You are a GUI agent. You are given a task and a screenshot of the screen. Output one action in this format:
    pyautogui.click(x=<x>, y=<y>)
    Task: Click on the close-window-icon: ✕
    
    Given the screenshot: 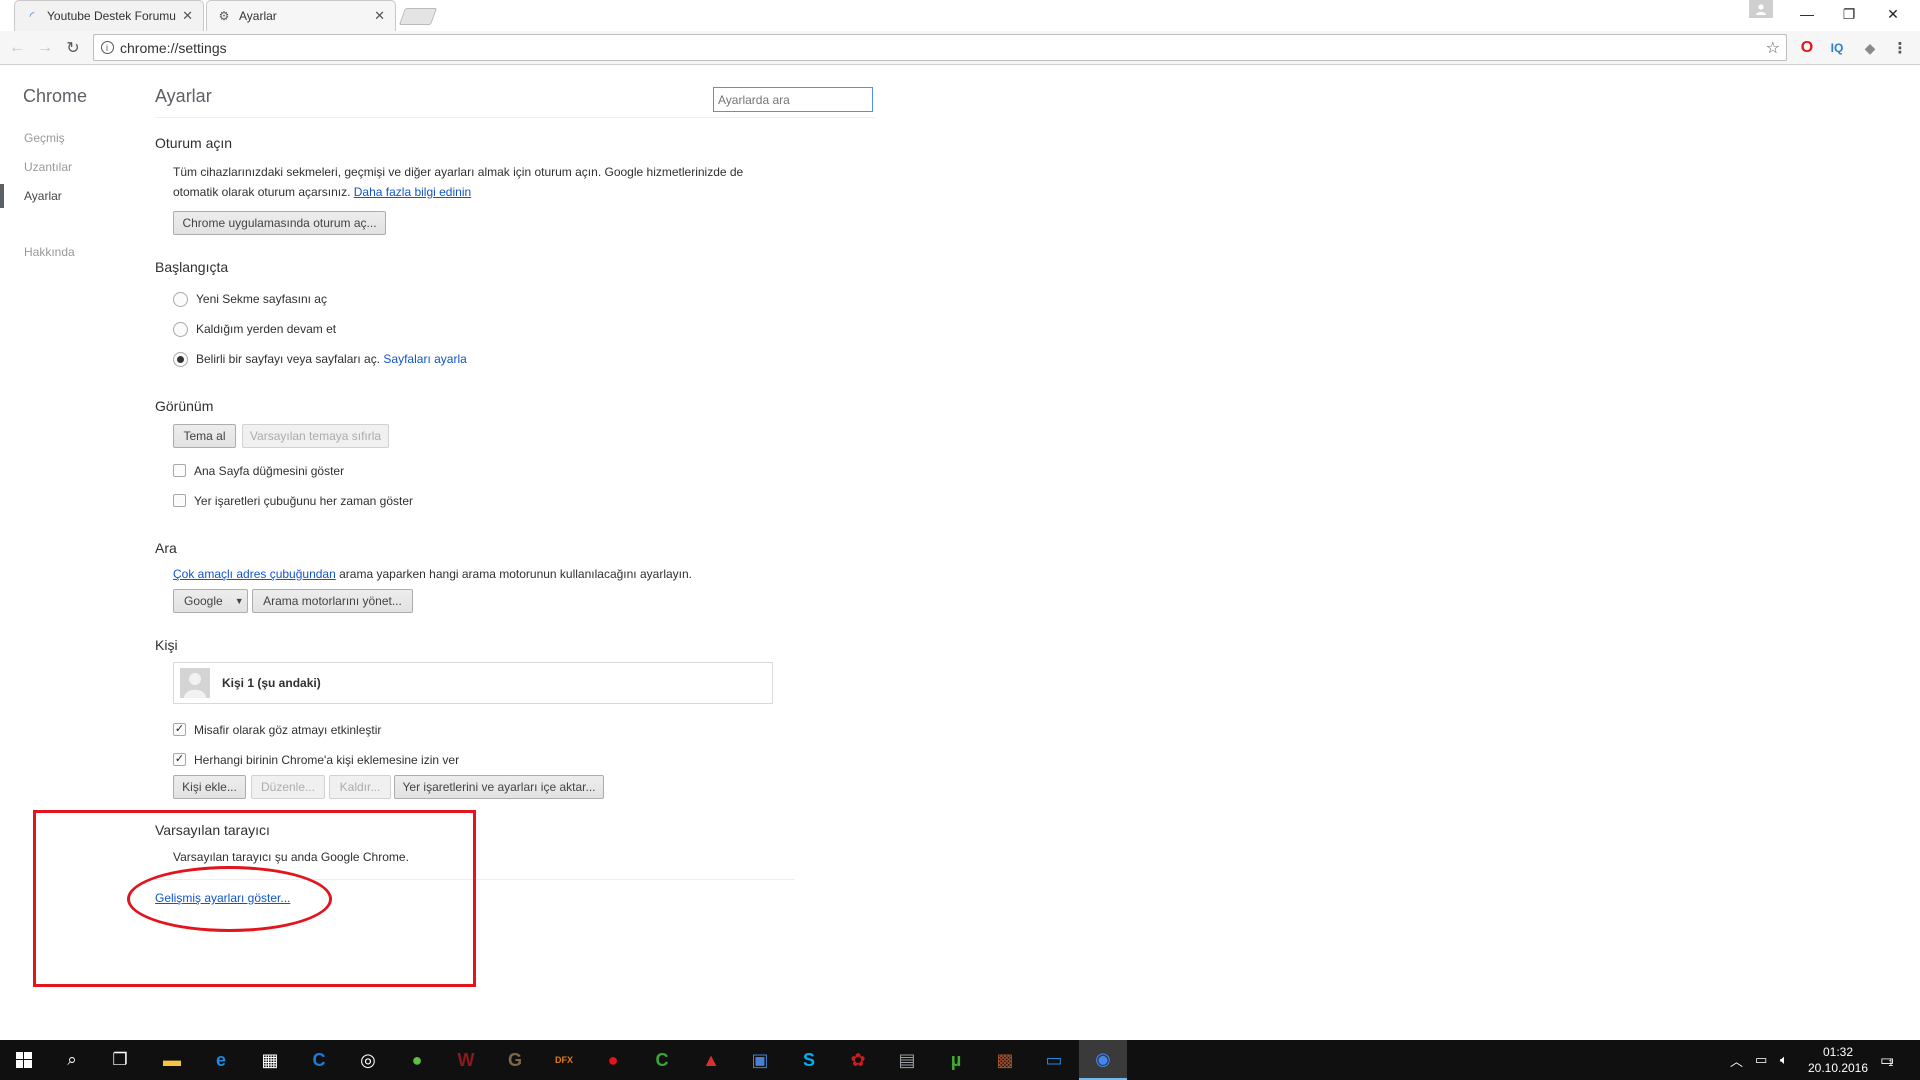 What is the action you would take?
    pyautogui.click(x=1893, y=14)
    